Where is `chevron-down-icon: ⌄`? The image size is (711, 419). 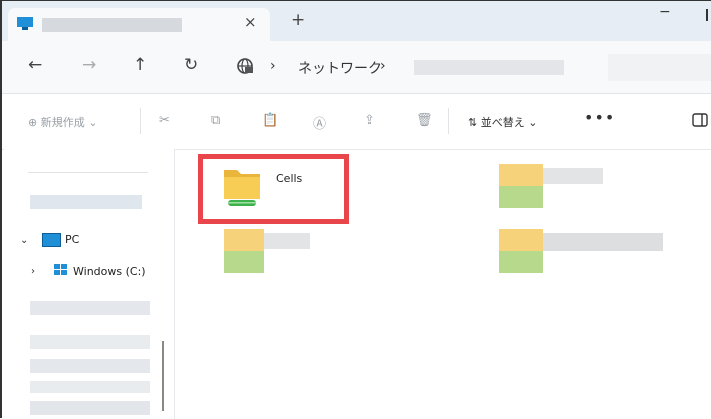
chevron-down-icon: ⌄ is located at coordinates (24, 240).